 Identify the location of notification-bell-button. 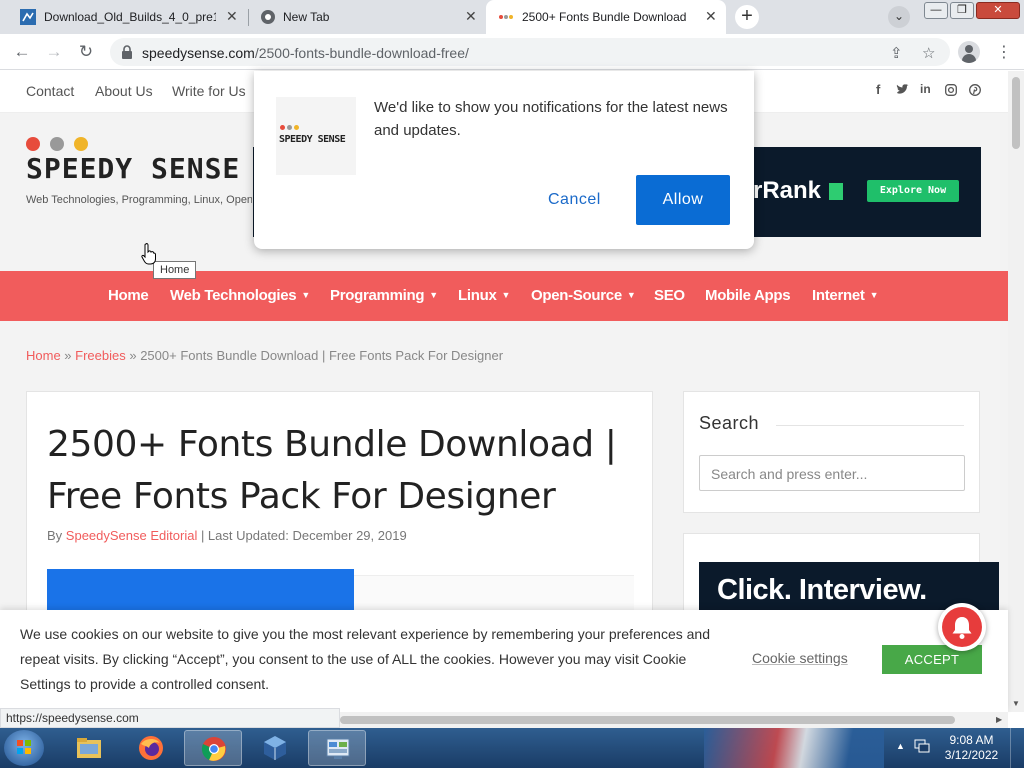
(962, 627).